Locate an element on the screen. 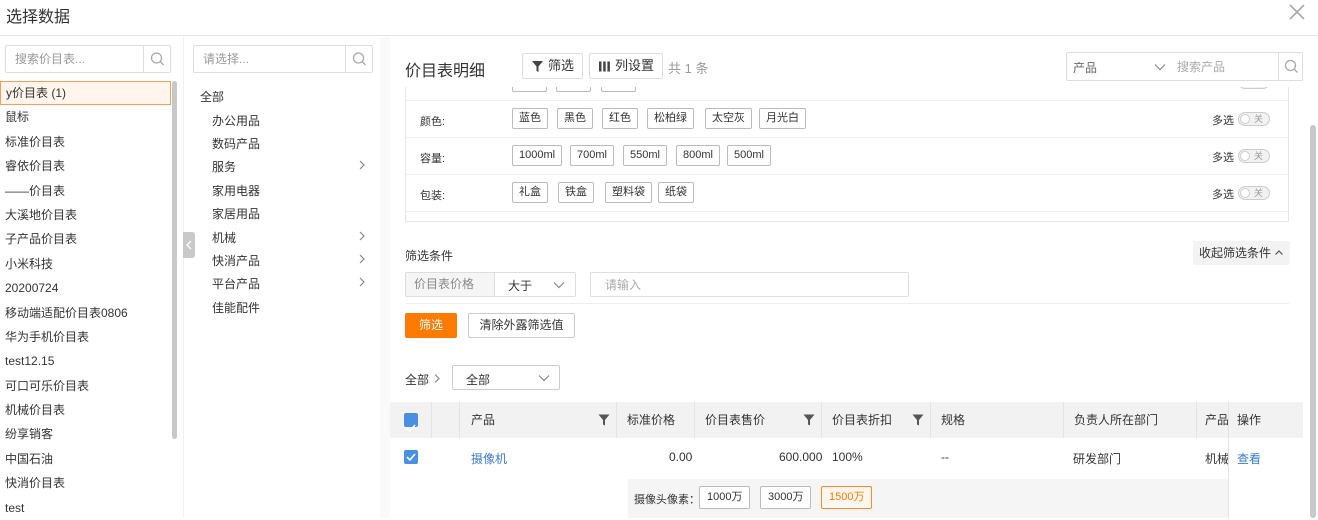 The image size is (1318, 520). price-list-item: 小米科技 is located at coordinates (85, 264).